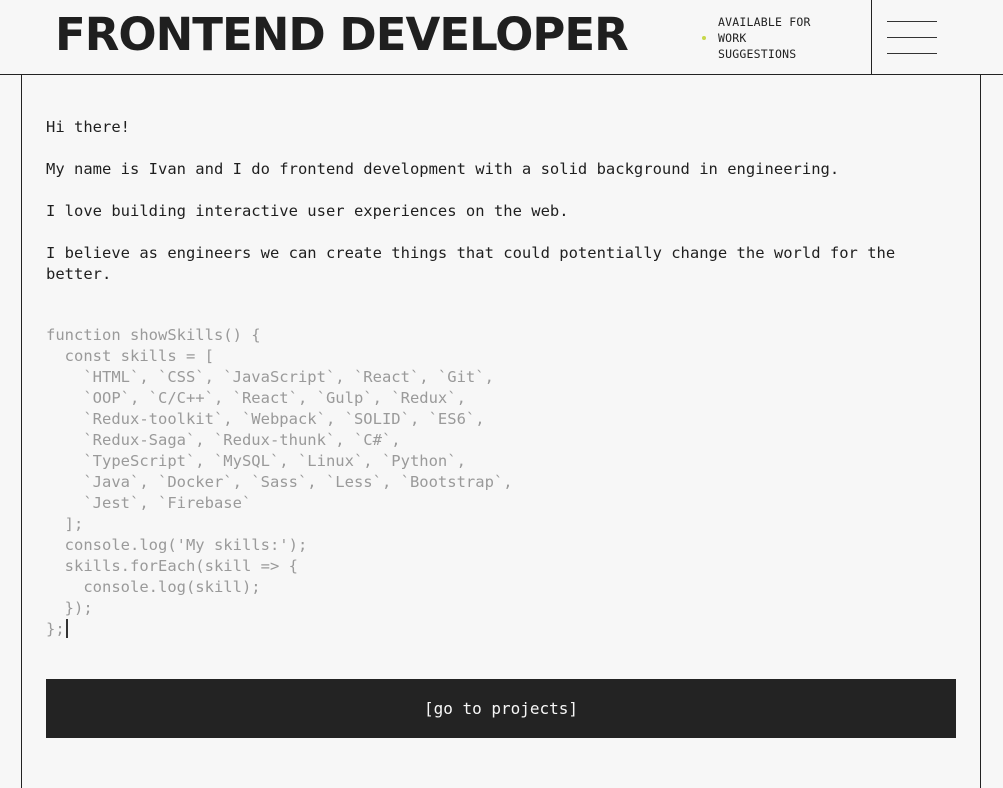  What do you see at coordinates (279, 629) in the screenshot?
I see `code-line-last: };` at bounding box center [279, 629].